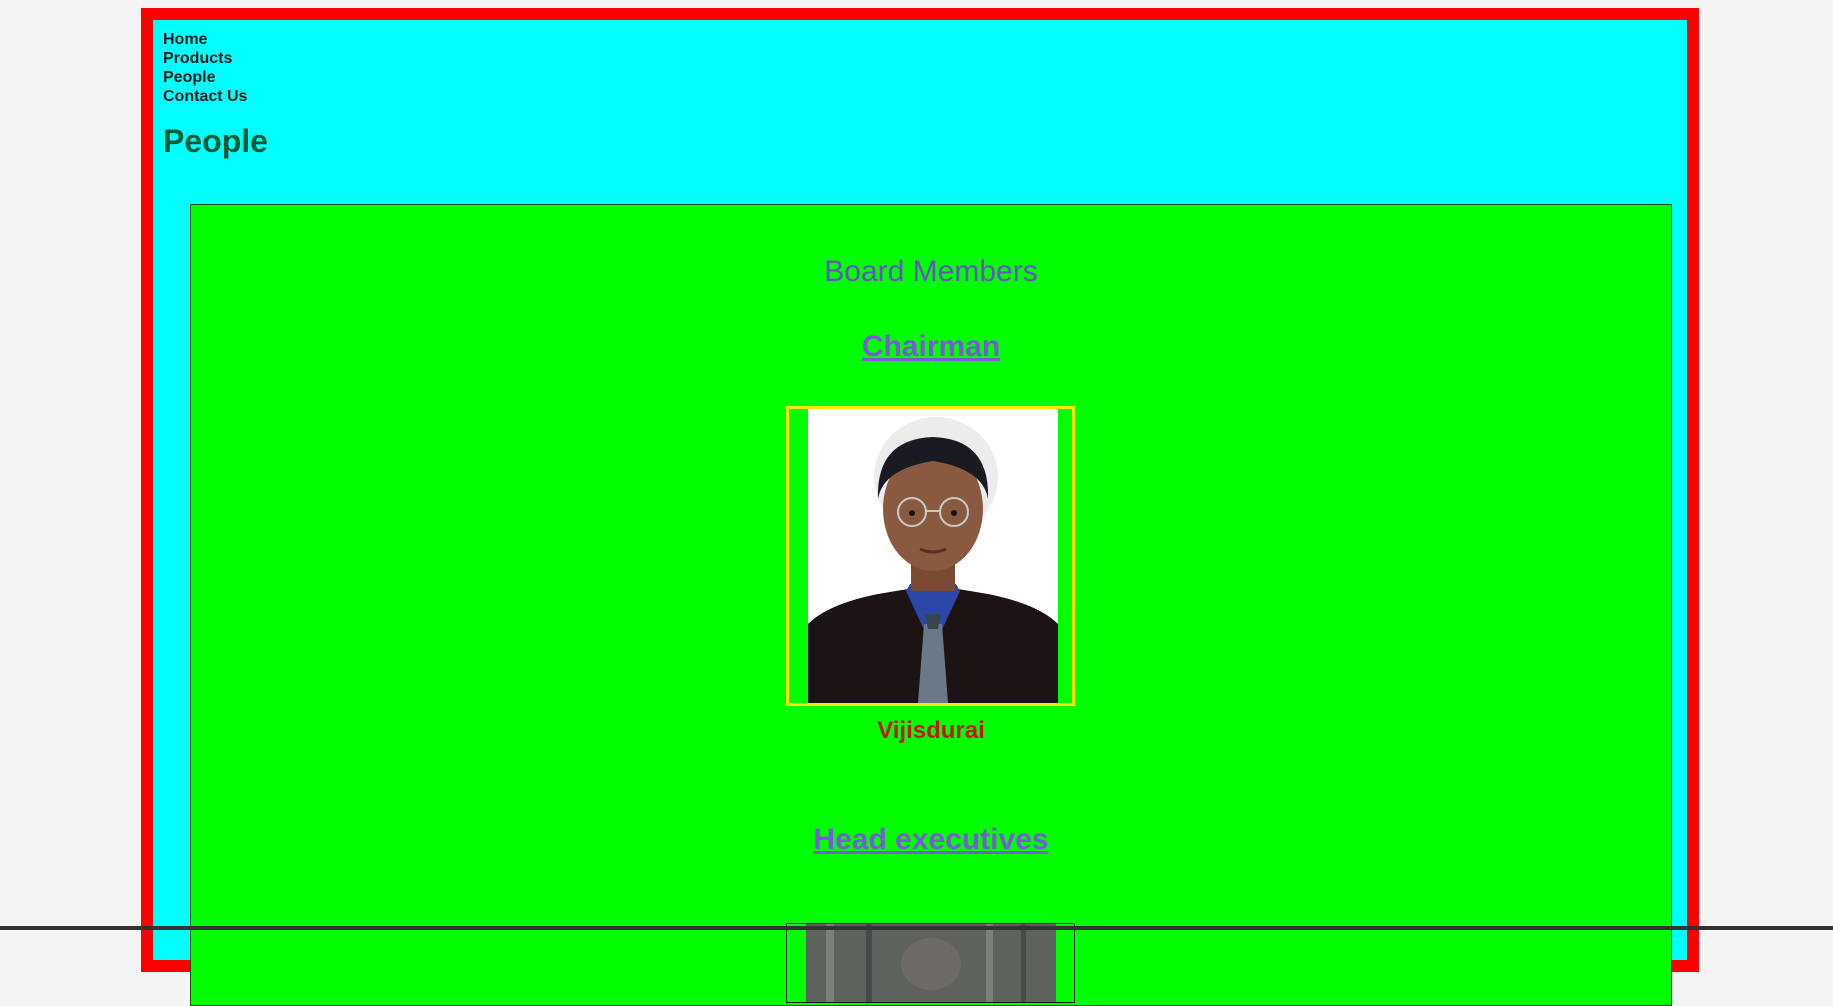 This screenshot has height=1006, width=1833. I want to click on chairman-photo-frame, so click(930, 556).